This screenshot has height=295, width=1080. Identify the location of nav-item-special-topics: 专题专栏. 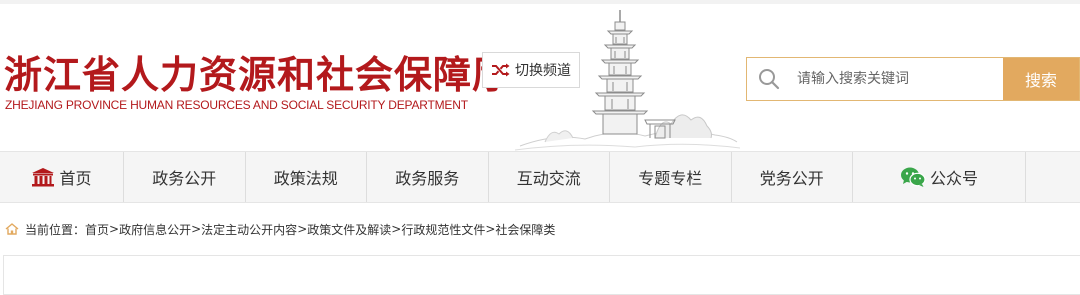
(670, 177).